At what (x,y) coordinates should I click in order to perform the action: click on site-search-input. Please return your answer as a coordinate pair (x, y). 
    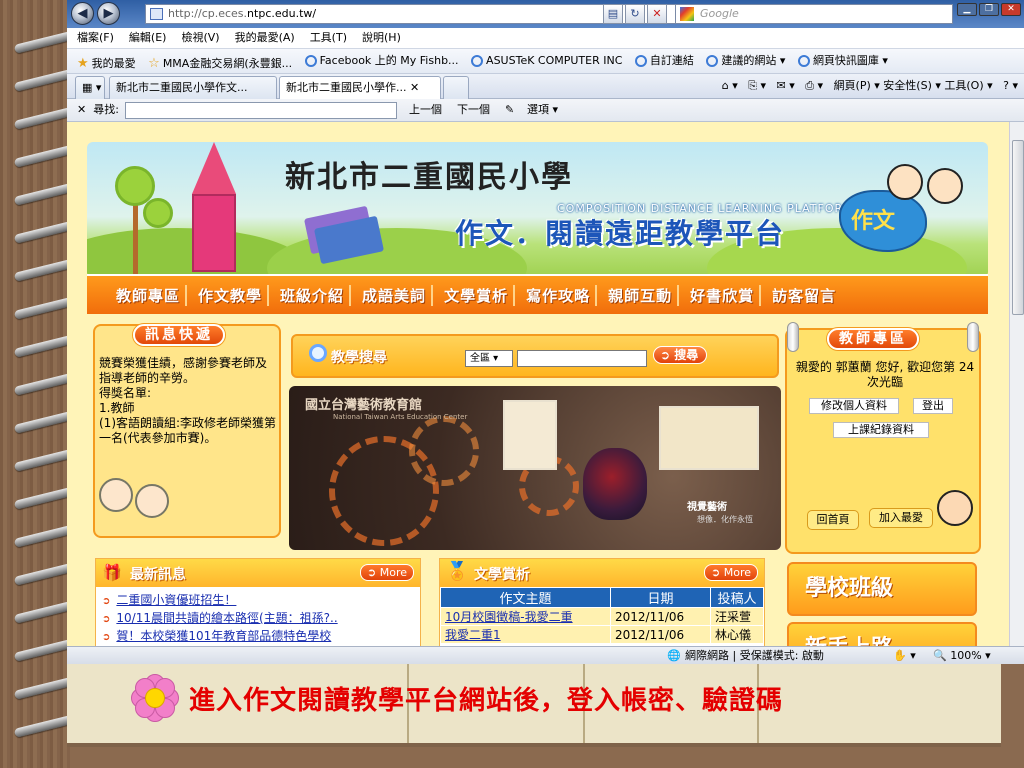
    Looking at the image, I should click on (582, 358).